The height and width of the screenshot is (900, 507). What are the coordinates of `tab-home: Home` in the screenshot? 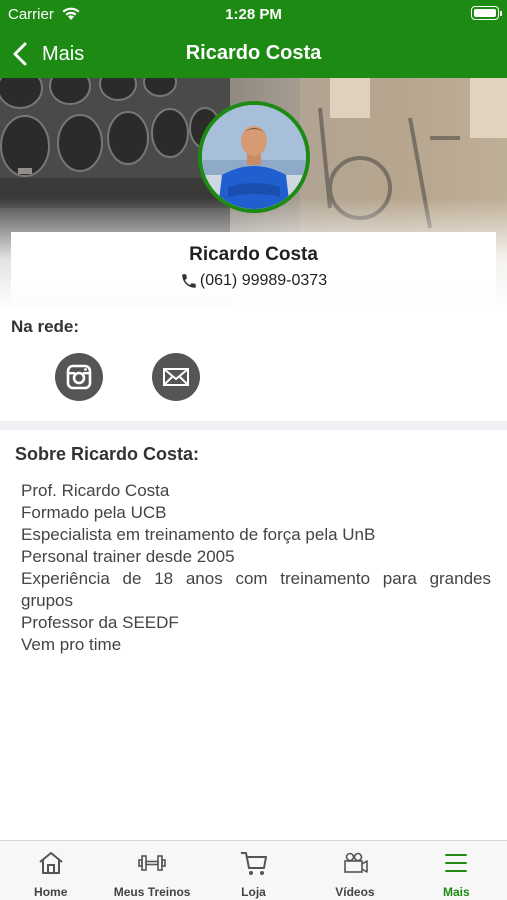 It's located at (50, 870).